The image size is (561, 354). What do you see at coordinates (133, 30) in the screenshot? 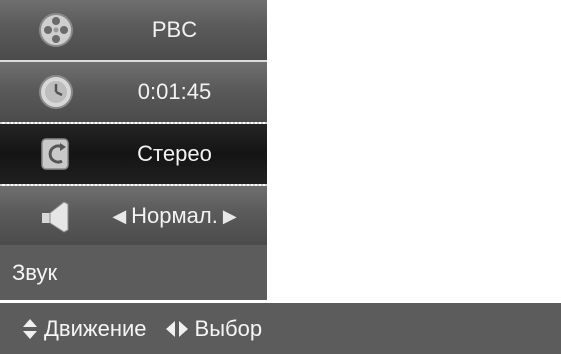
I see `menu-item-pbc: PBC` at bounding box center [133, 30].